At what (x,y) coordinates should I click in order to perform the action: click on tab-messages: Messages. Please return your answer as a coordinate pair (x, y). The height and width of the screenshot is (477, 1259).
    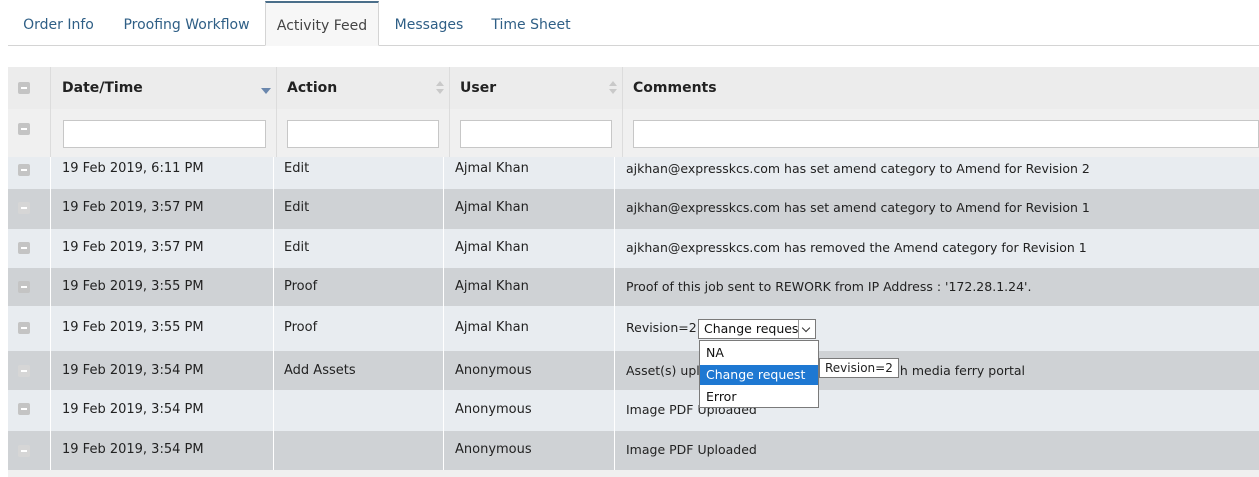
    Looking at the image, I should click on (429, 24).